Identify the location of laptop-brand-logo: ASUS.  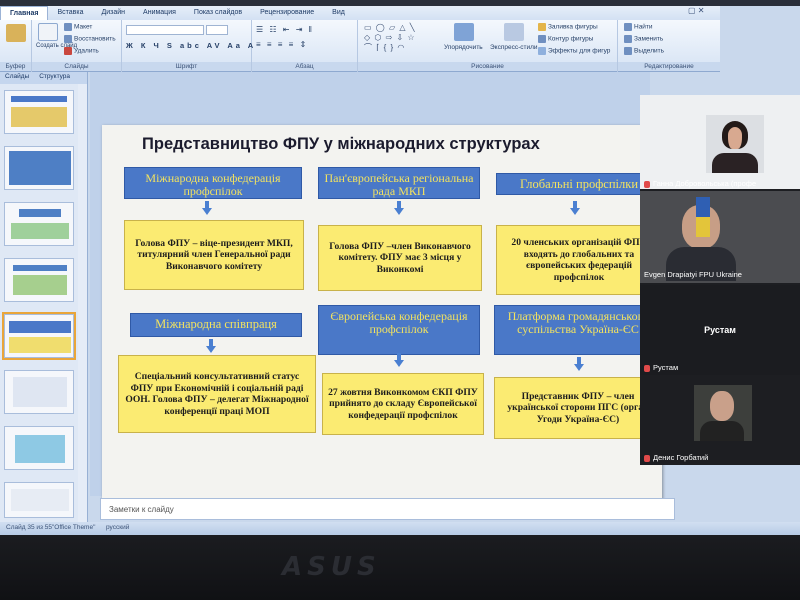
(331, 567).